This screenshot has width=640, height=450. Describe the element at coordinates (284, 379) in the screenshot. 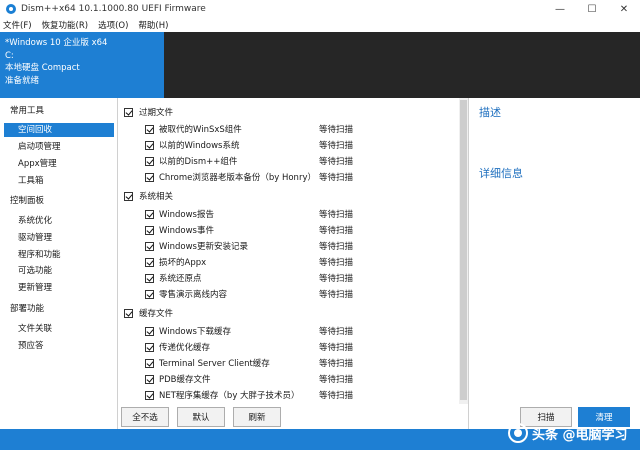

I see `list-item: PDB缓存文件 等待扫描` at that location.